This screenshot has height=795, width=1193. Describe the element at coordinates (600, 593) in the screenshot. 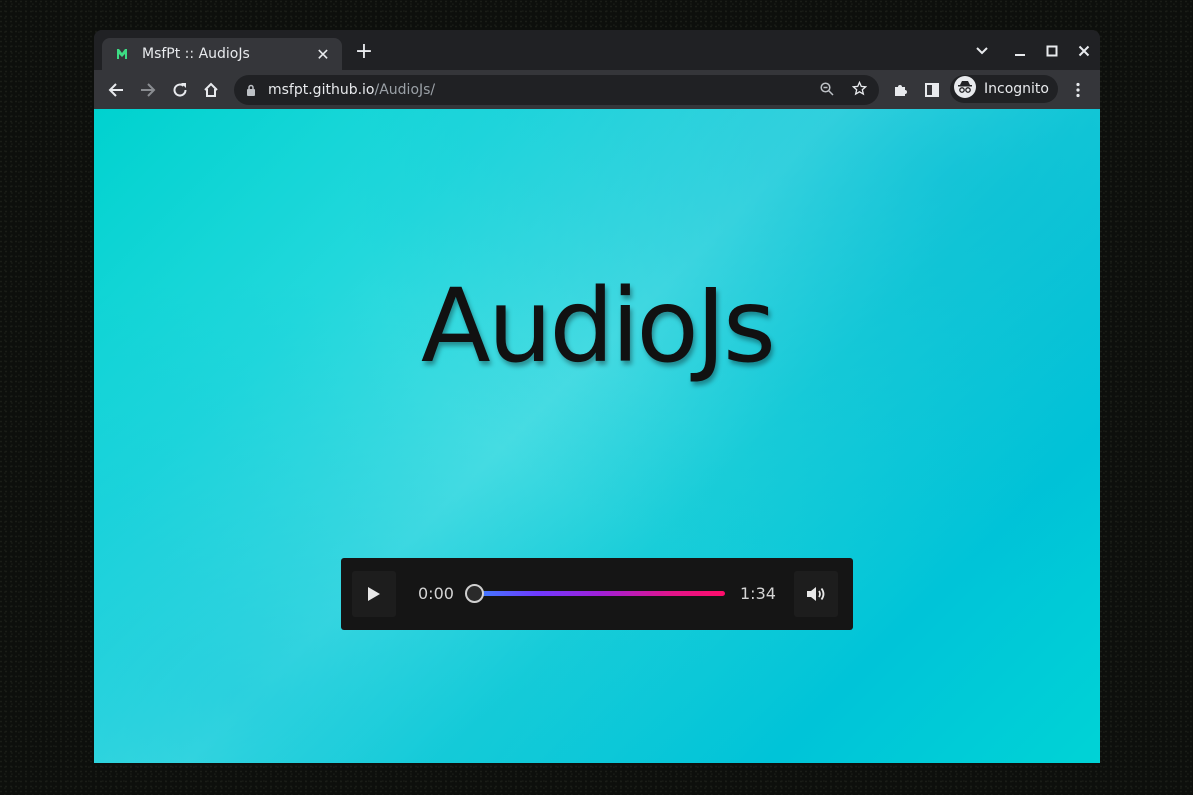

I see `seek-bar` at that location.